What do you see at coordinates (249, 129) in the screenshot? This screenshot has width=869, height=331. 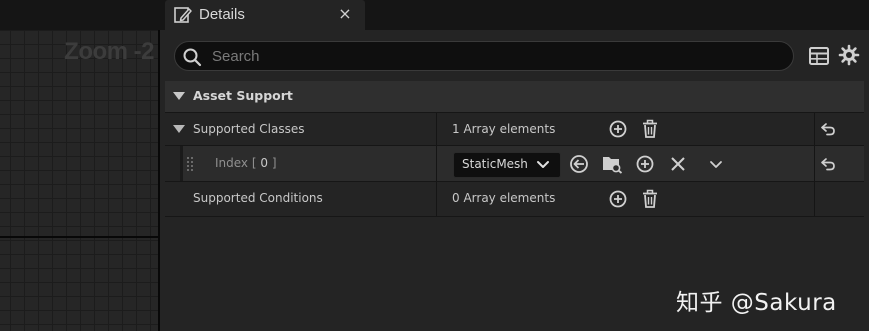 I see `property-label: Supported Classes` at bounding box center [249, 129].